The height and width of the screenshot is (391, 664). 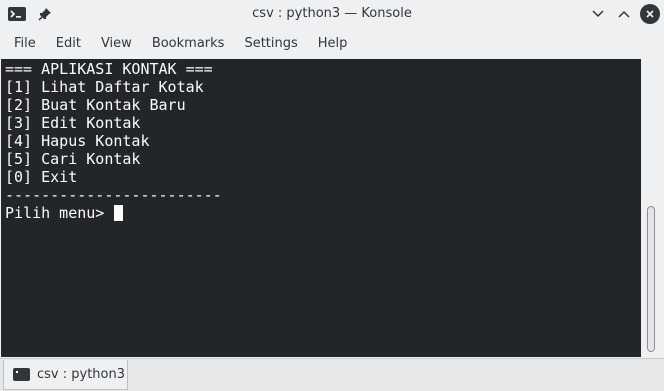 I want to click on terminal-line: === APLIKASI KONTAK ===, so click(x=109, y=69).